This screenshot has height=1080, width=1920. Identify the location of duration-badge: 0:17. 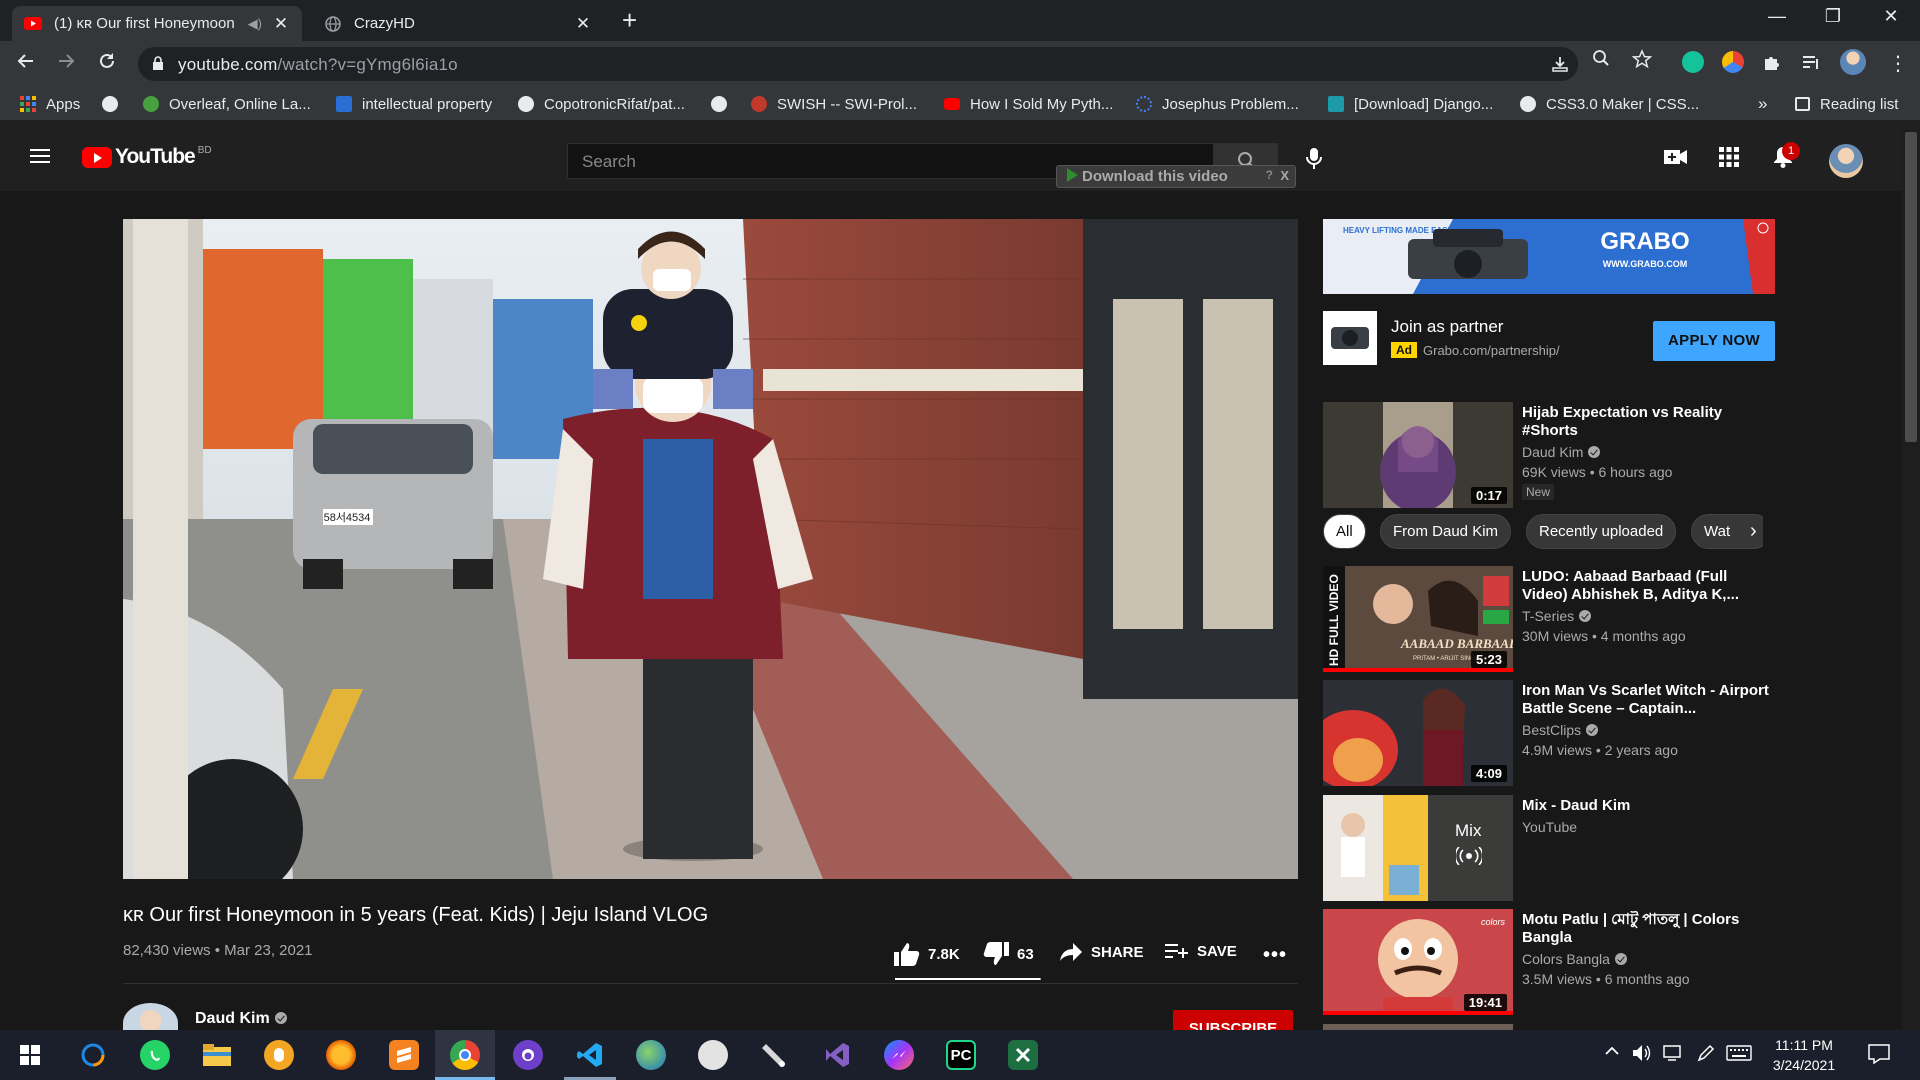
(1488, 495).